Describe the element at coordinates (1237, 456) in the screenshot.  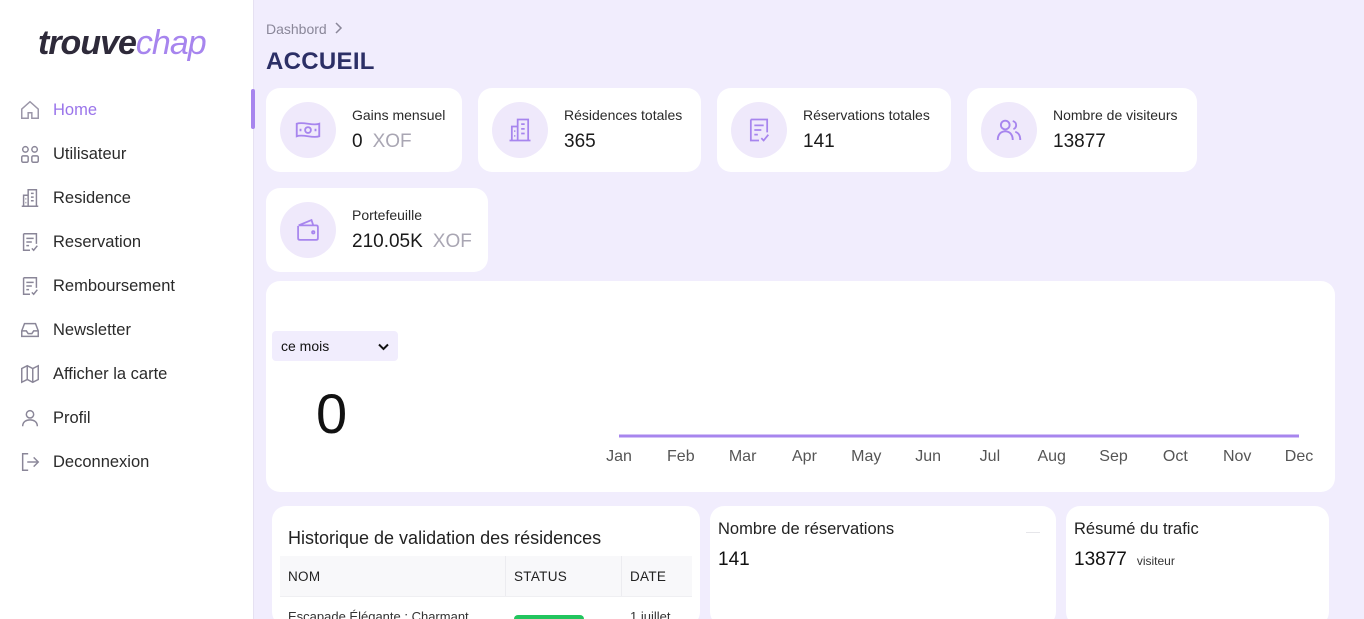
I see `x-tick-label: Nov` at that location.